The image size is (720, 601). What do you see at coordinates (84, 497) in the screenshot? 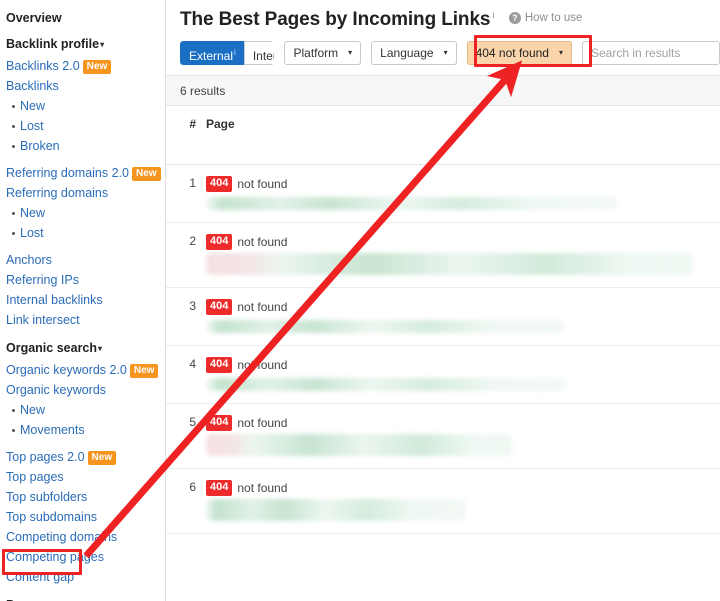
I see `sidebar-item-top-subfolders: Top subfolders` at bounding box center [84, 497].